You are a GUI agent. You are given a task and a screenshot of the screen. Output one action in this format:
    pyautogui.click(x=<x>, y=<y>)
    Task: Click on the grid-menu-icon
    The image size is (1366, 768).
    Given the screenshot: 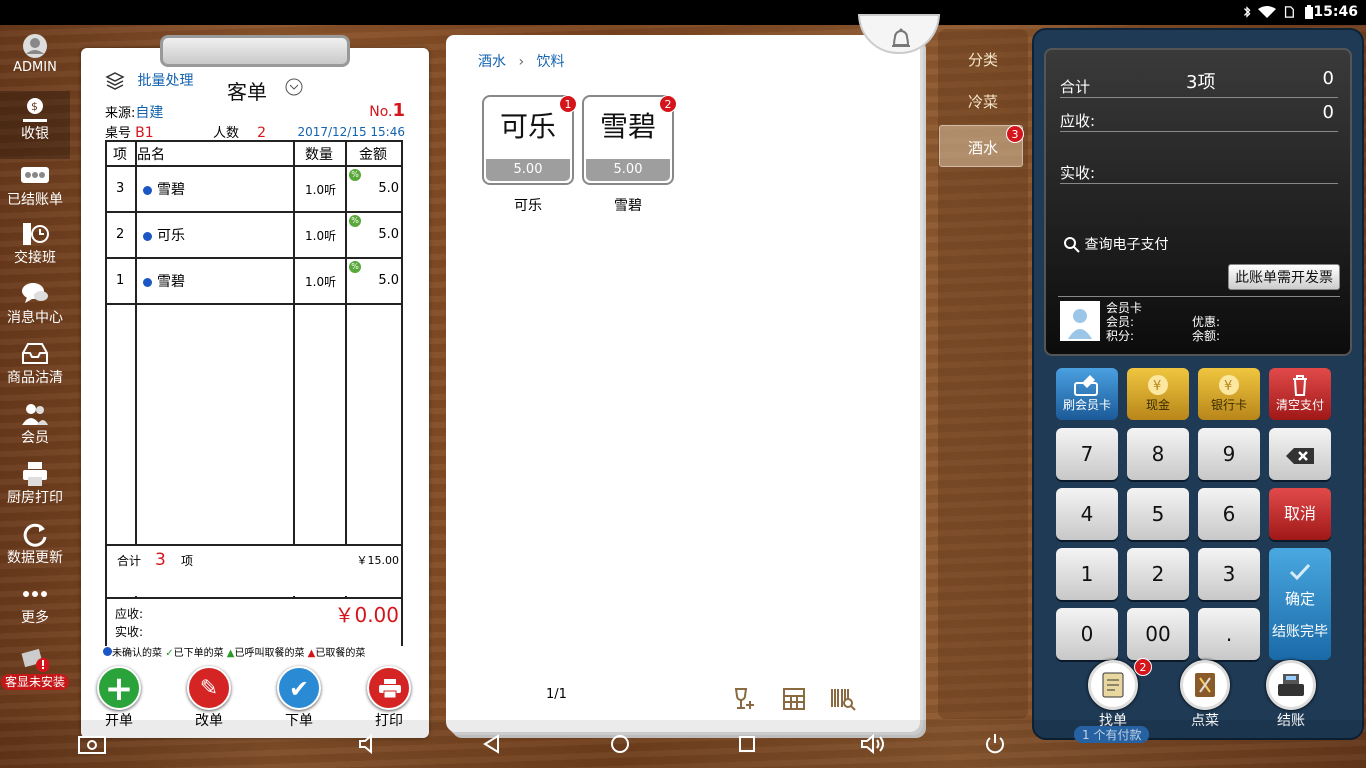 What is the action you would take?
    pyautogui.click(x=794, y=699)
    